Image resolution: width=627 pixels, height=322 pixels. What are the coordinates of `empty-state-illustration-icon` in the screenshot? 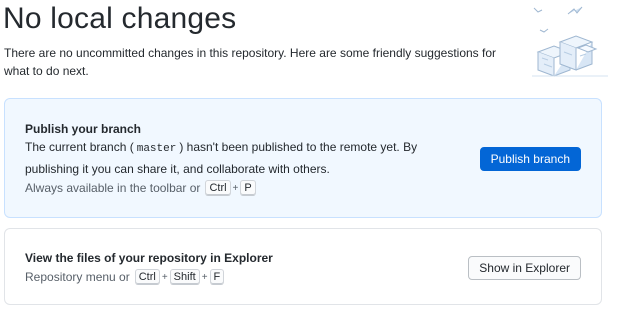 It's located at (570, 41).